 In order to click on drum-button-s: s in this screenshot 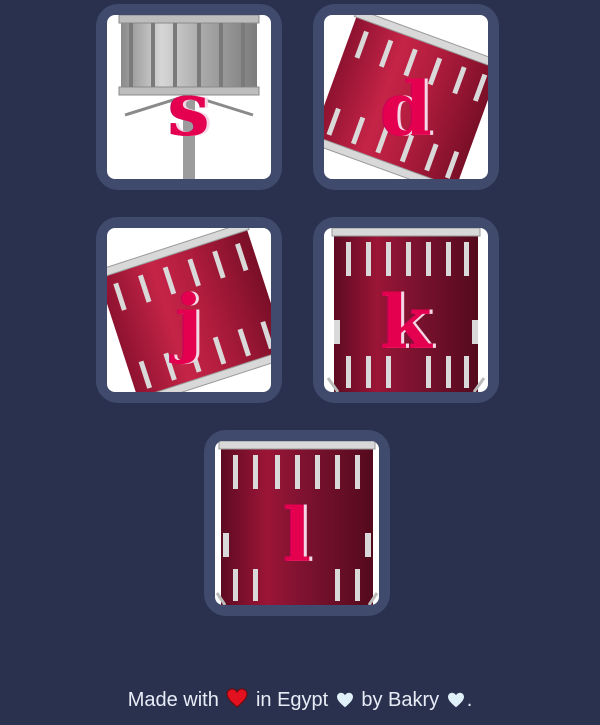, I will do `click(189, 97)`.